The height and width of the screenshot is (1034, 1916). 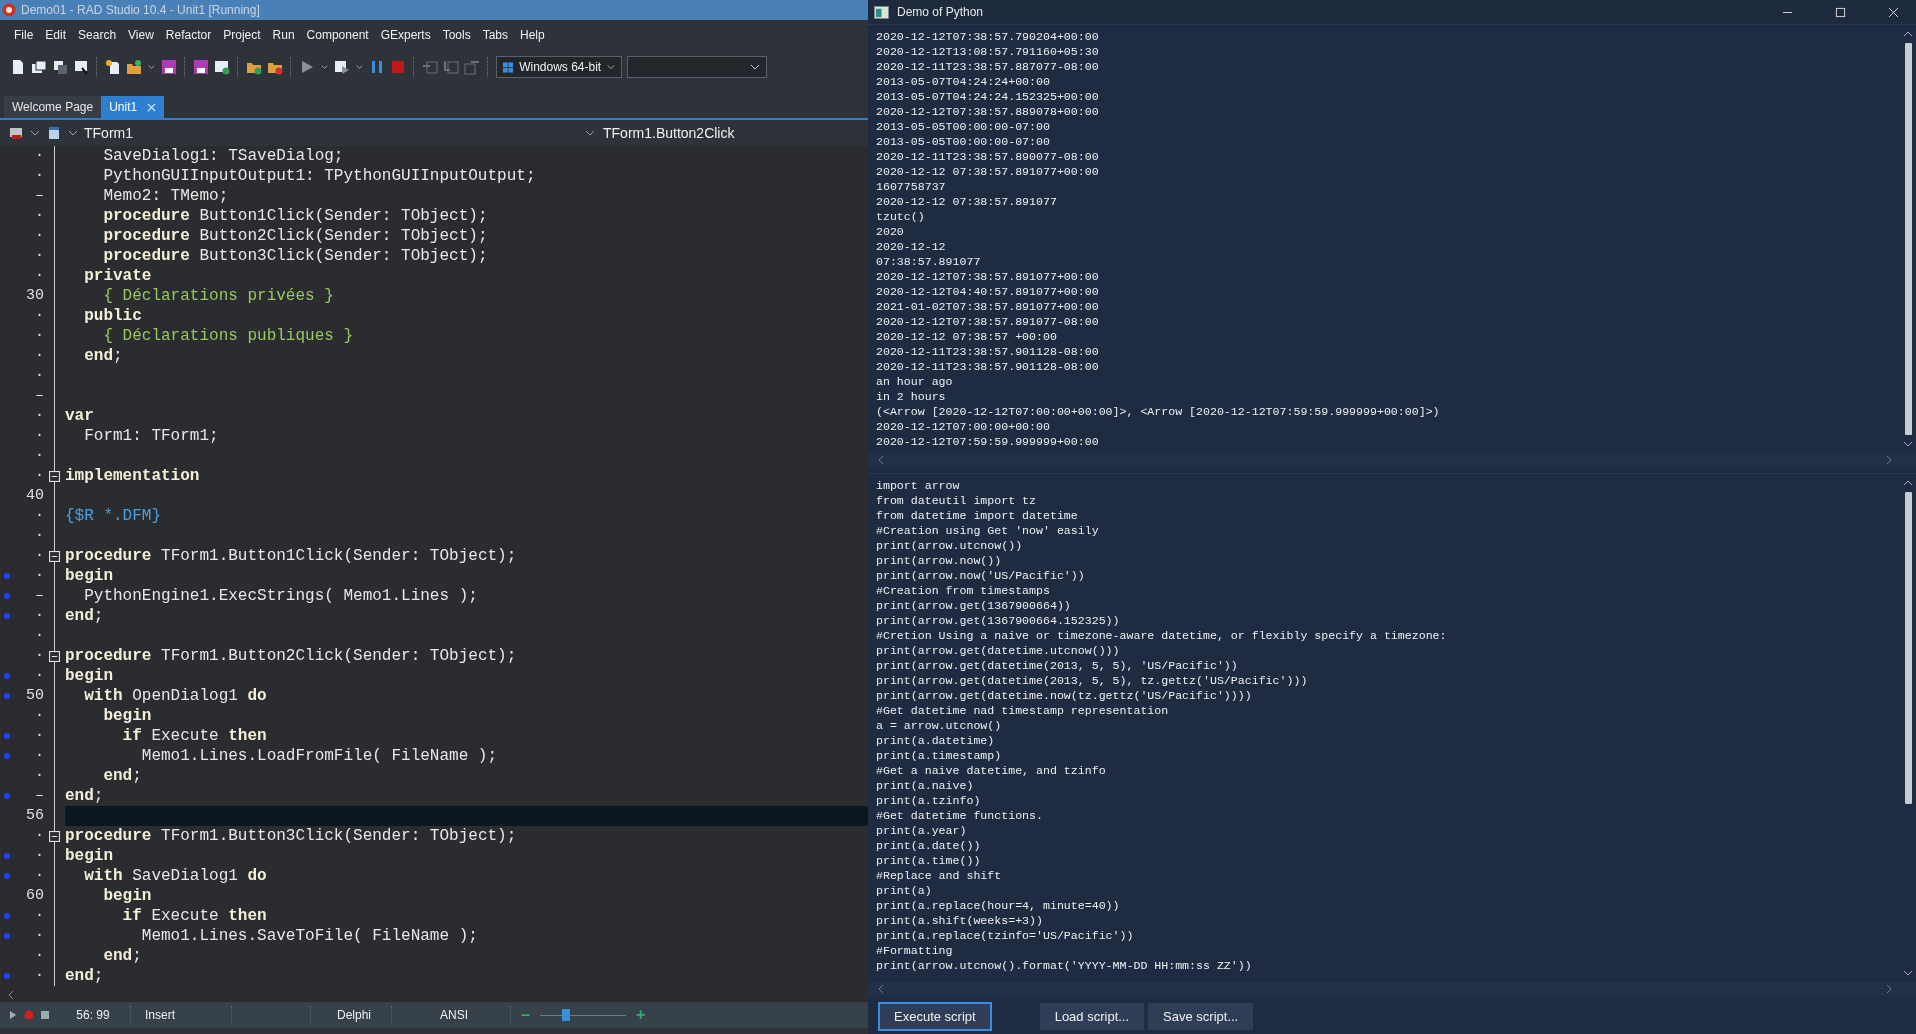 What do you see at coordinates (988, 351) in the screenshot?
I see `output-line: 2020-12-11T23:38:57.901128-08:00` at bounding box center [988, 351].